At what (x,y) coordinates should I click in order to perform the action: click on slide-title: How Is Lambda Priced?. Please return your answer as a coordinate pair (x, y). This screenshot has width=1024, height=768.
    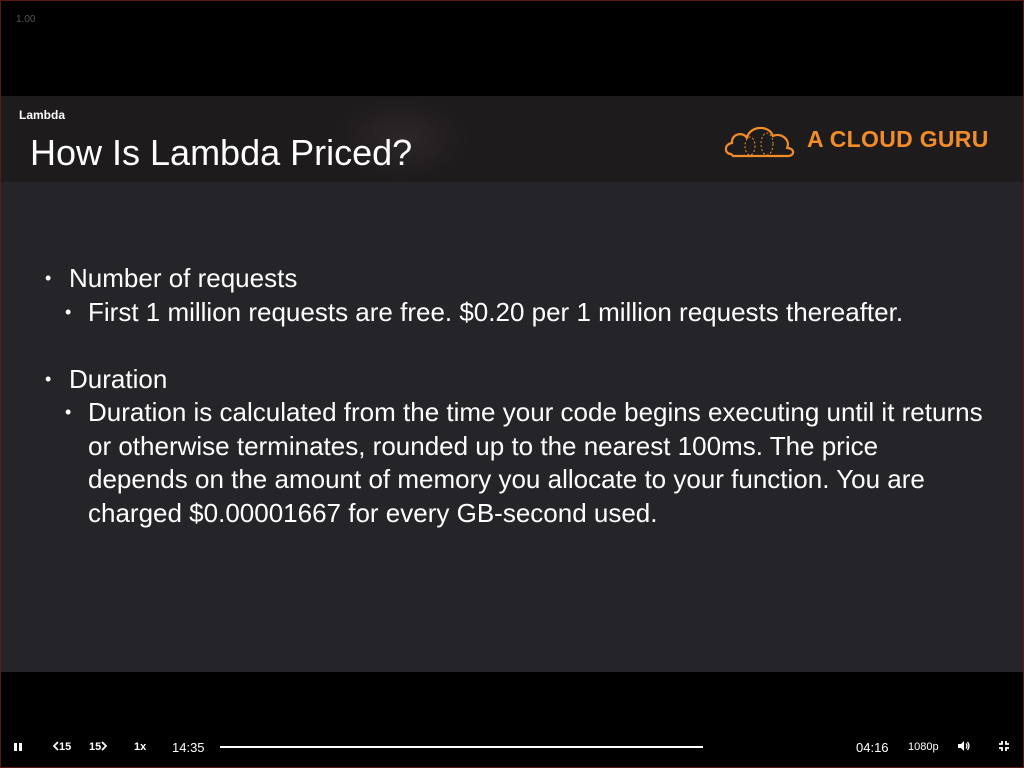
    Looking at the image, I should click on (221, 152).